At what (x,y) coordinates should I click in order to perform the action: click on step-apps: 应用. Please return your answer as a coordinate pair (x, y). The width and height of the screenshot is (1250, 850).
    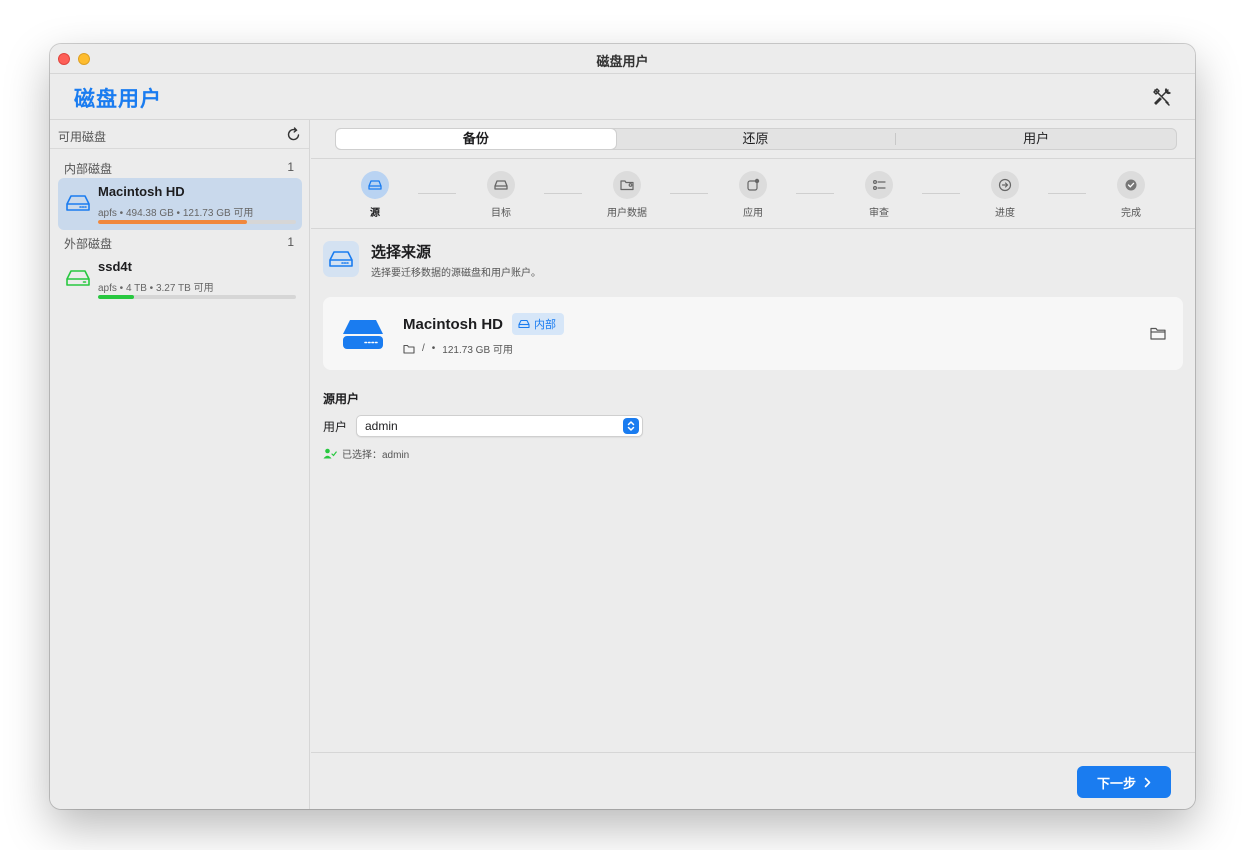
    Looking at the image, I should click on (753, 195).